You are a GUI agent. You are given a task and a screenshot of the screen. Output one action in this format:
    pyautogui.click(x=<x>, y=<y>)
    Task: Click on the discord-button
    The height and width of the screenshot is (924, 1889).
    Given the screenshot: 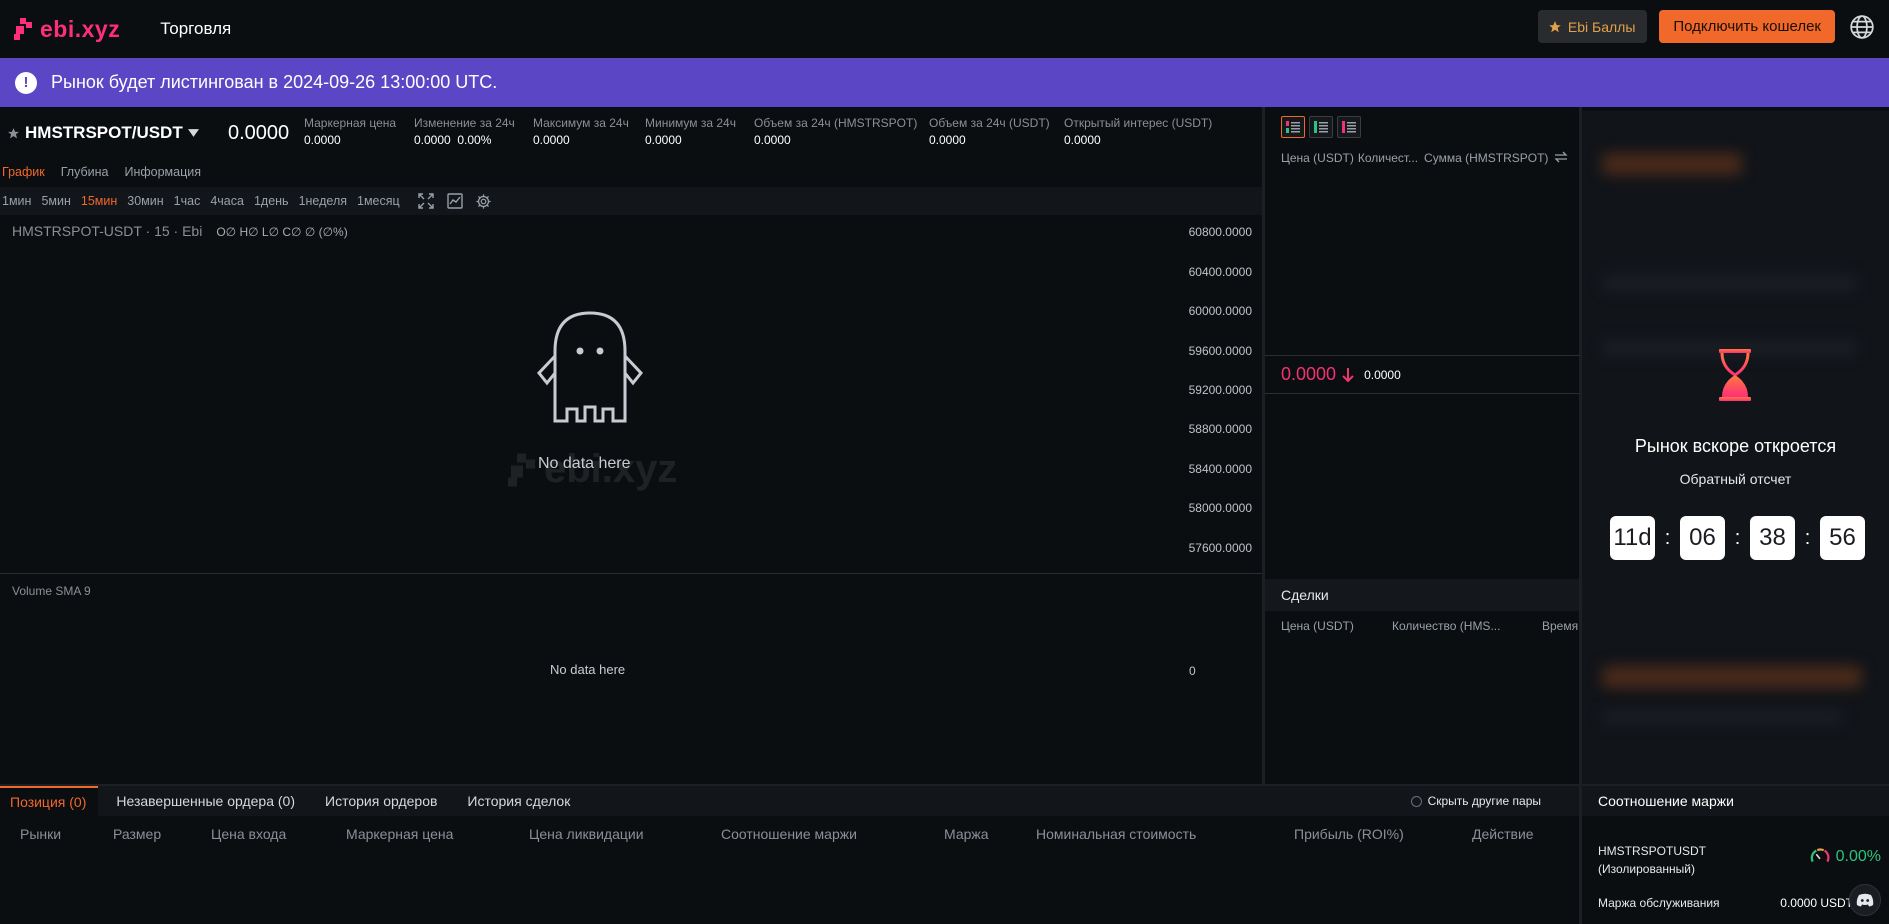 What is the action you would take?
    pyautogui.click(x=1865, y=900)
    